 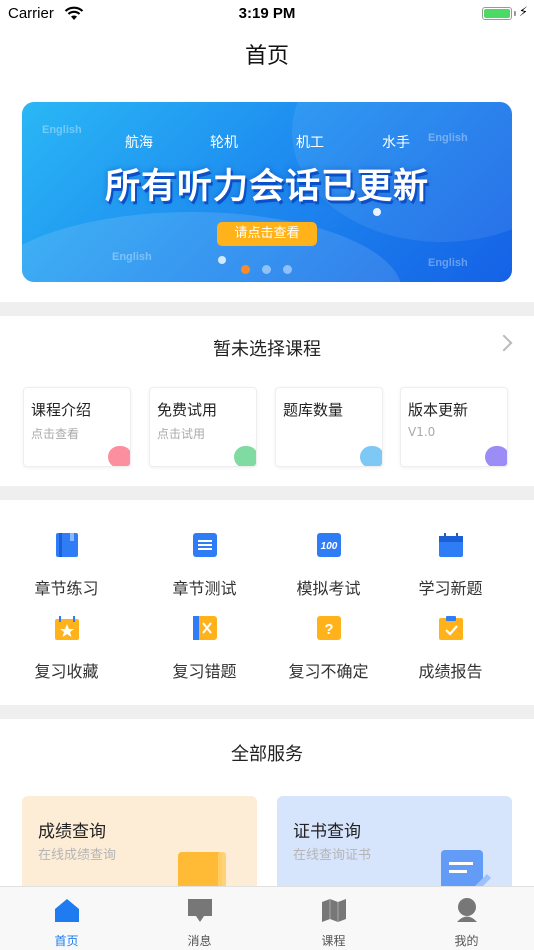 I want to click on question-icon: ?, so click(x=329, y=628).